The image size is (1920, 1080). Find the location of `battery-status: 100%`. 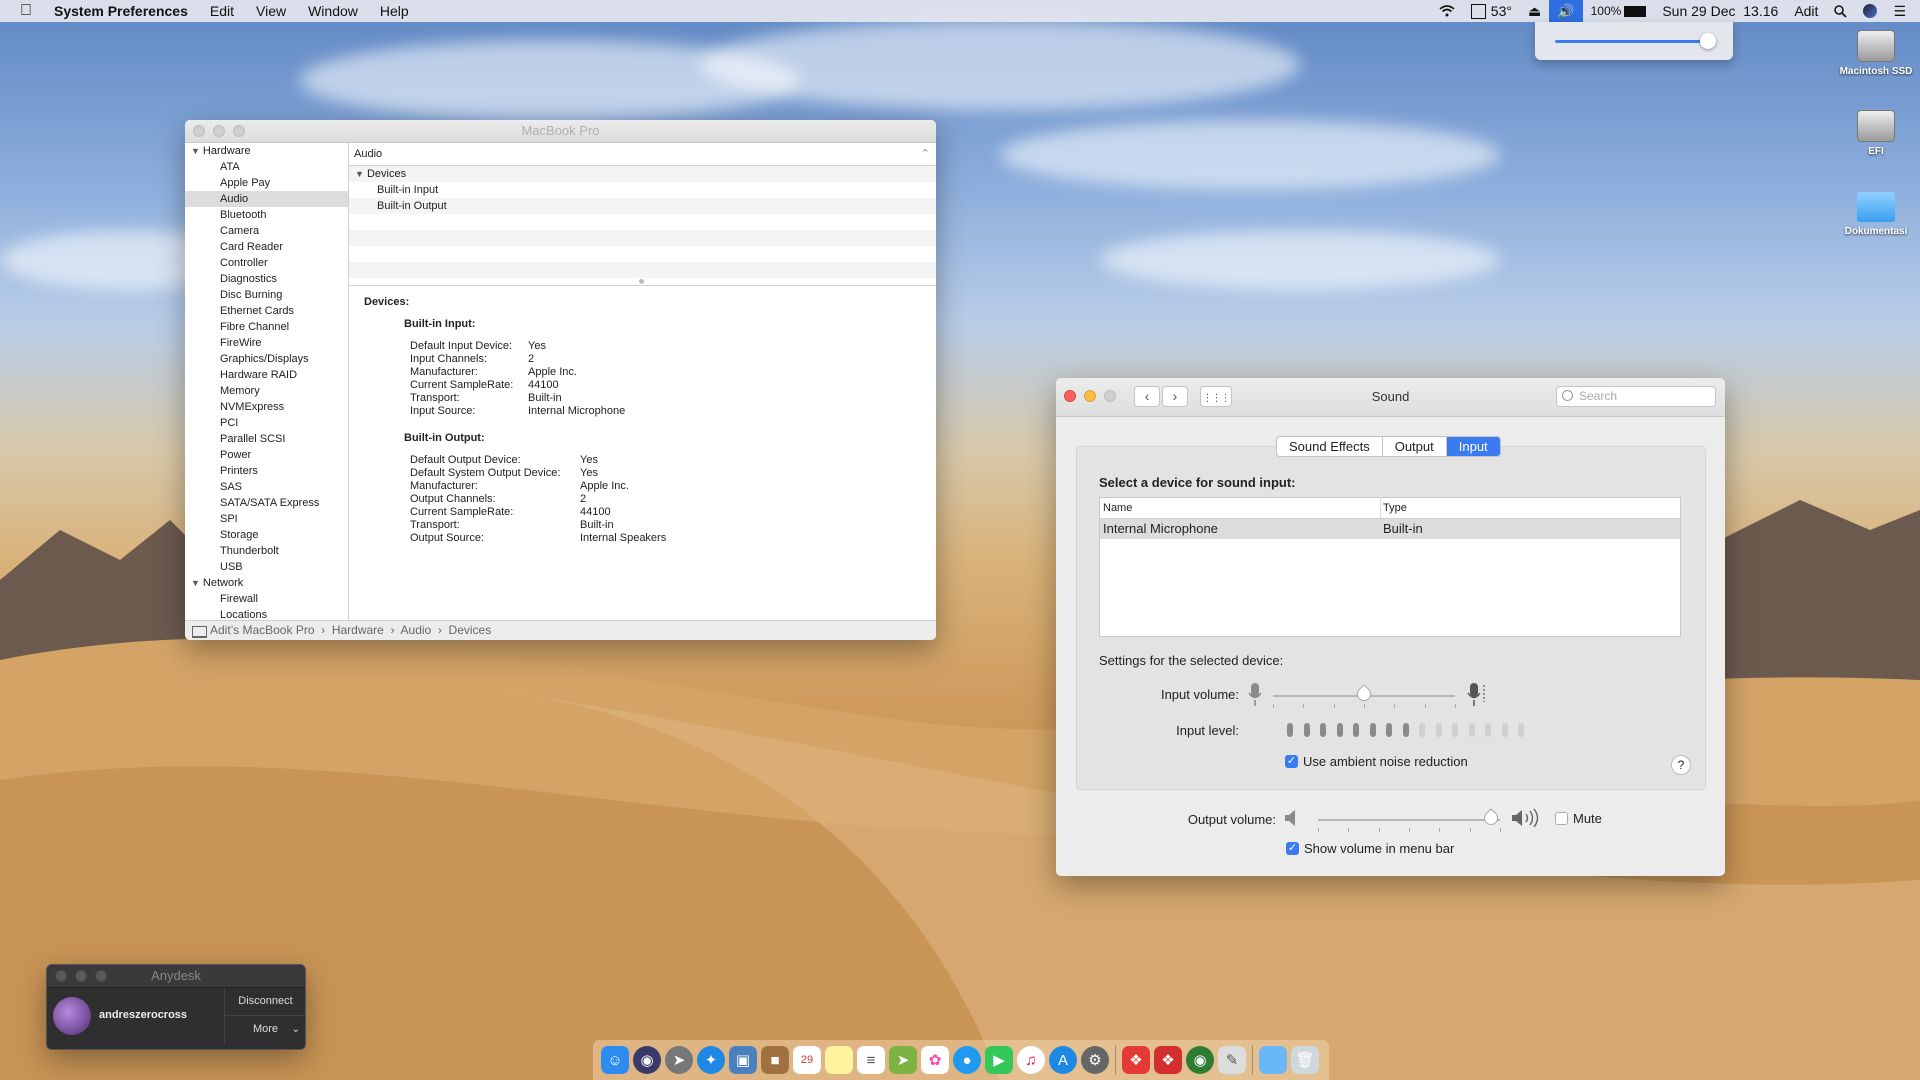

battery-status: 100% is located at coordinates (1619, 11).